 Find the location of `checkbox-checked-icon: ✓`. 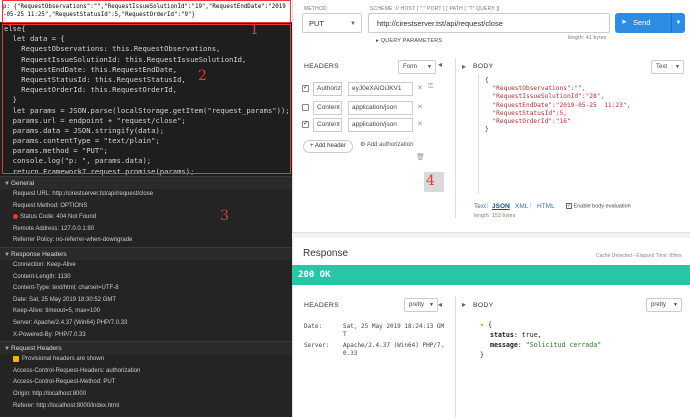

checkbox-checked-icon: ✓ is located at coordinates (569, 206).